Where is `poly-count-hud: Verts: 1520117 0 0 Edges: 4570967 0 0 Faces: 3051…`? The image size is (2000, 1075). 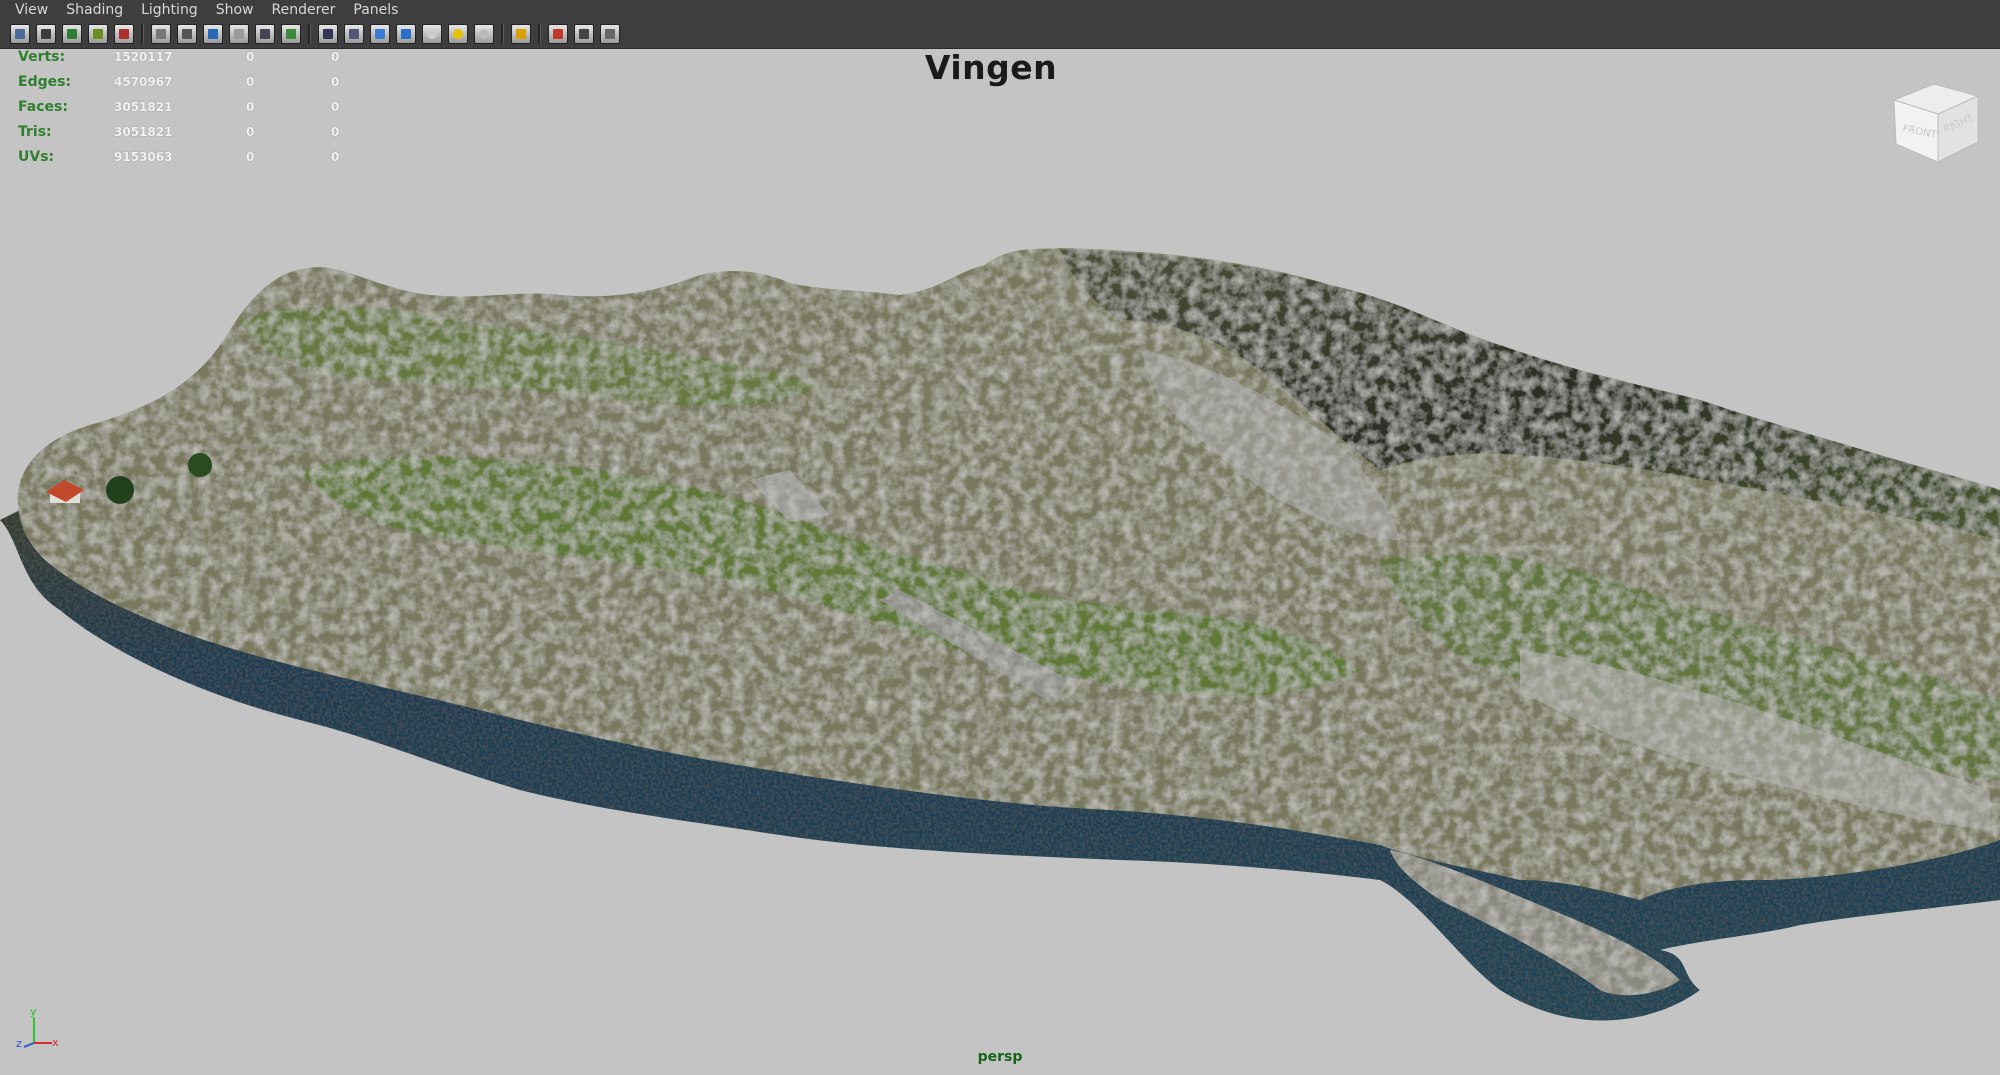
poly-count-hud: Verts: 1520117 0 0 Edges: 4570967 0 0 Faces: 3051… is located at coordinates (188, 111).